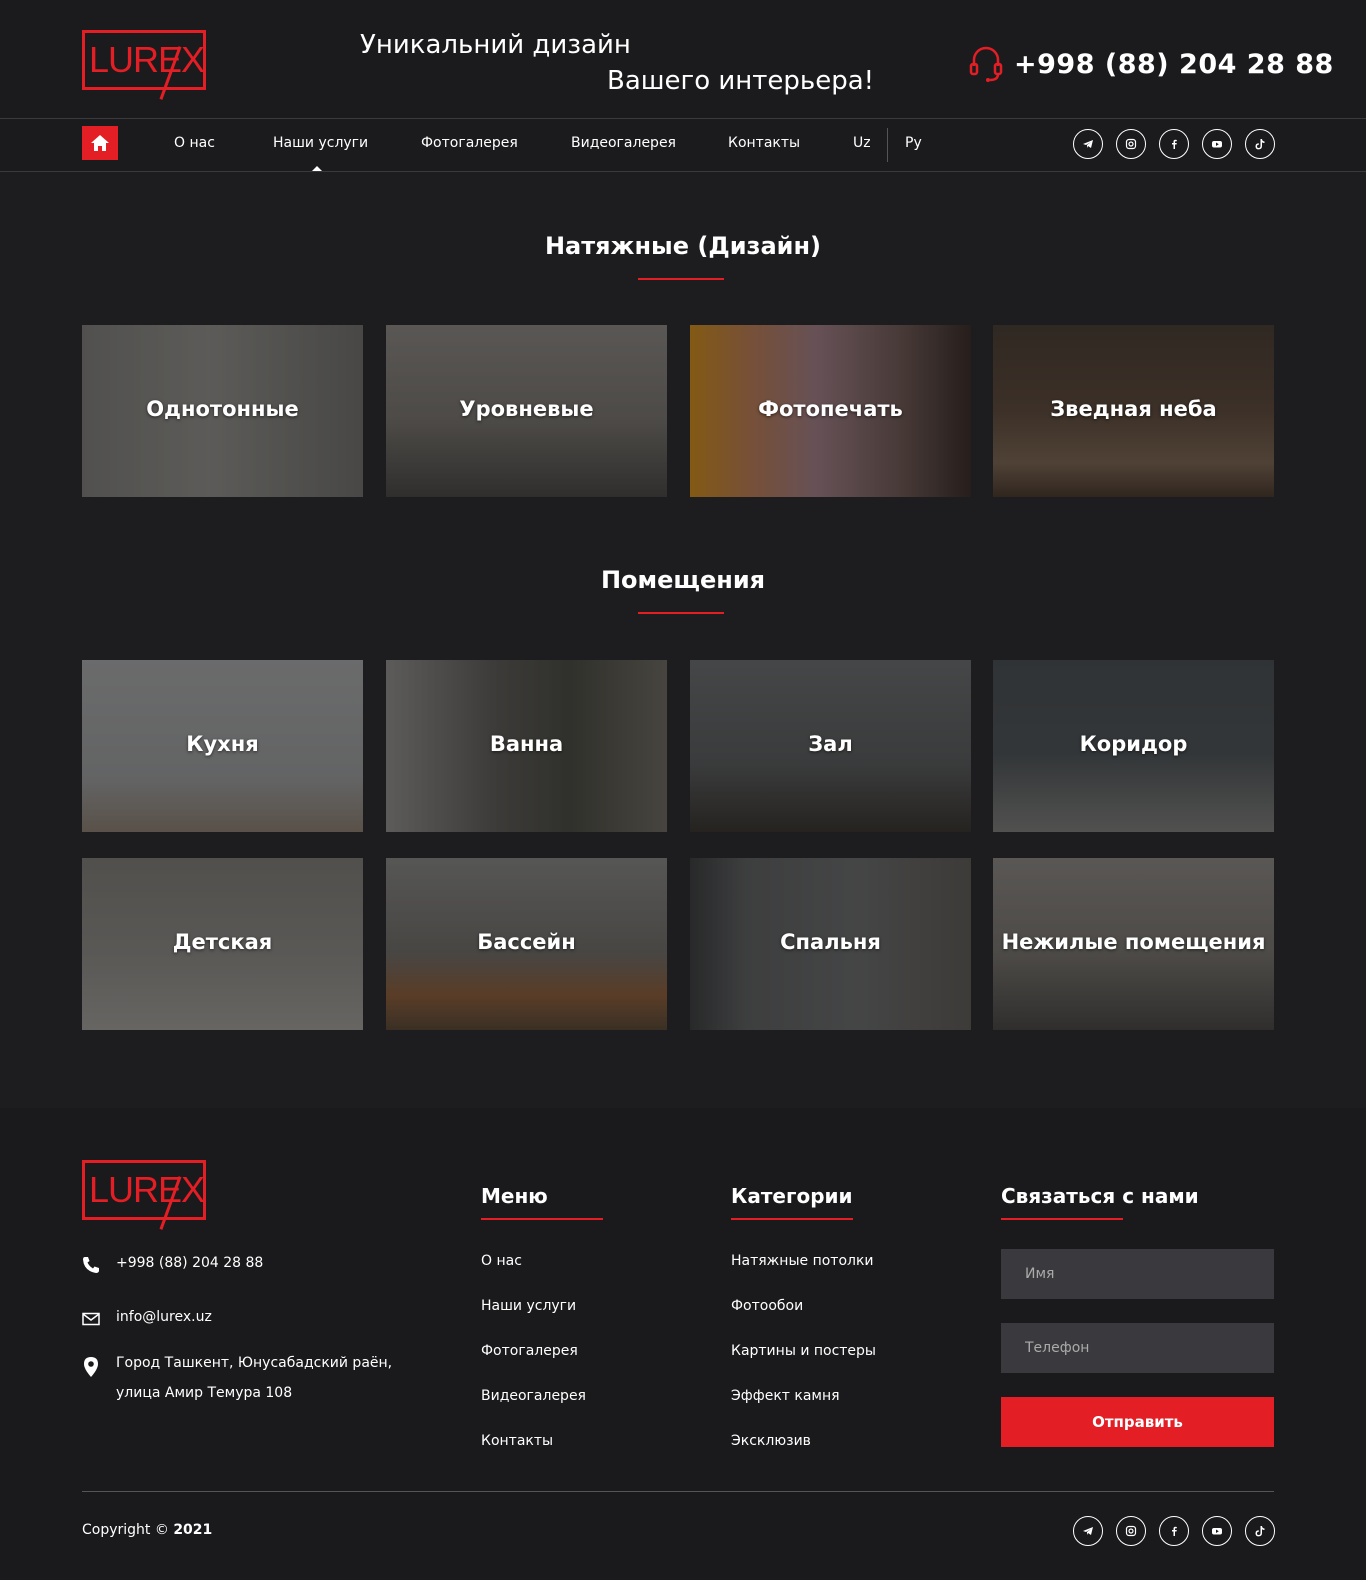  Describe the element at coordinates (767, 1306) in the screenshot. I see `footer-category-wallpapers: Фотообои` at that location.